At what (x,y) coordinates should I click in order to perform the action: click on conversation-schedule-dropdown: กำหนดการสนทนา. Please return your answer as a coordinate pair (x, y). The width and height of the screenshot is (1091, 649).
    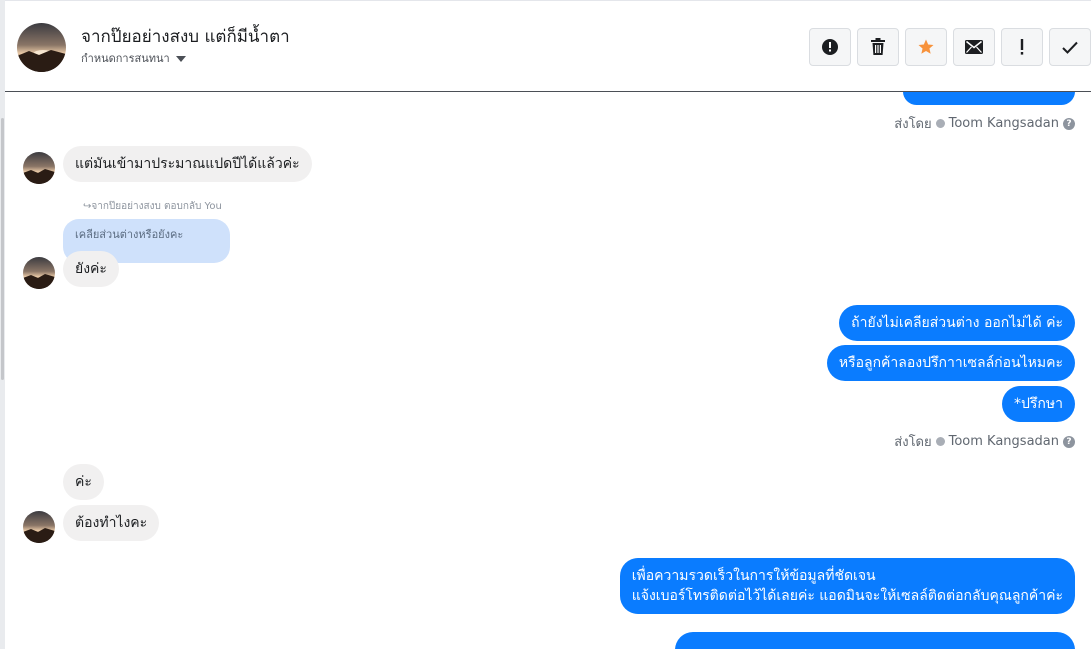
    Looking at the image, I should click on (133, 58).